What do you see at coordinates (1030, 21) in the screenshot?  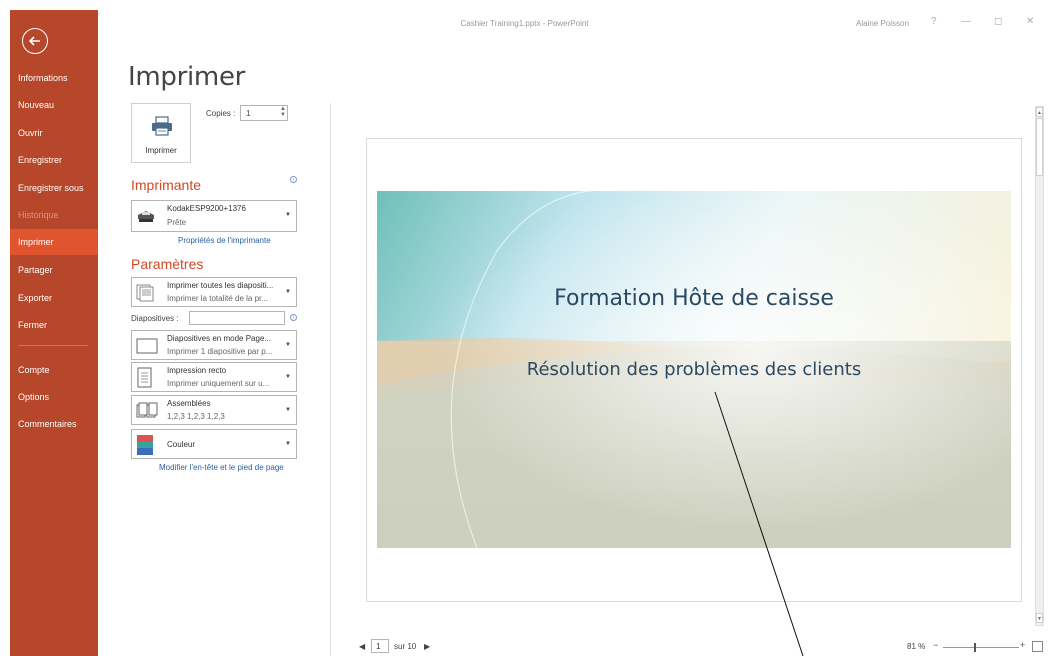 I see `close-button: ✕` at bounding box center [1030, 21].